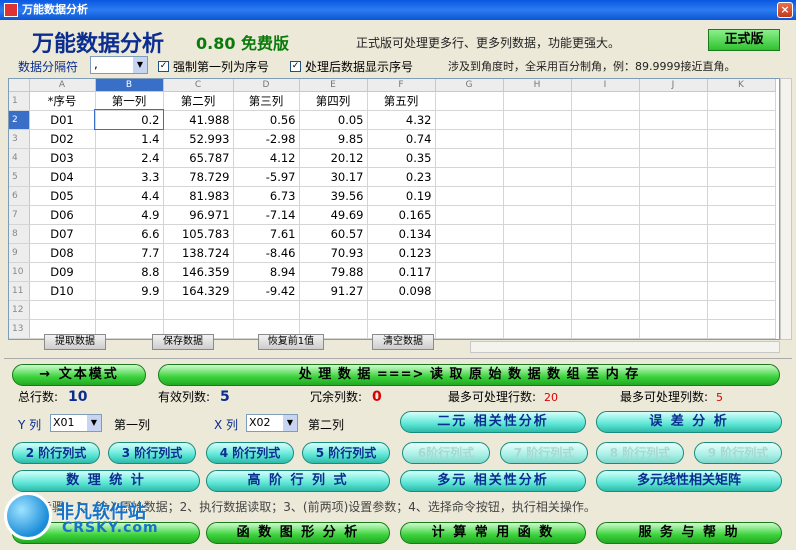 The height and width of the screenshot is (550, 796). What do you see at coordinates (19, 196) in the screenshot?
I see `row-header: 6` at bounding box center [19, 196].